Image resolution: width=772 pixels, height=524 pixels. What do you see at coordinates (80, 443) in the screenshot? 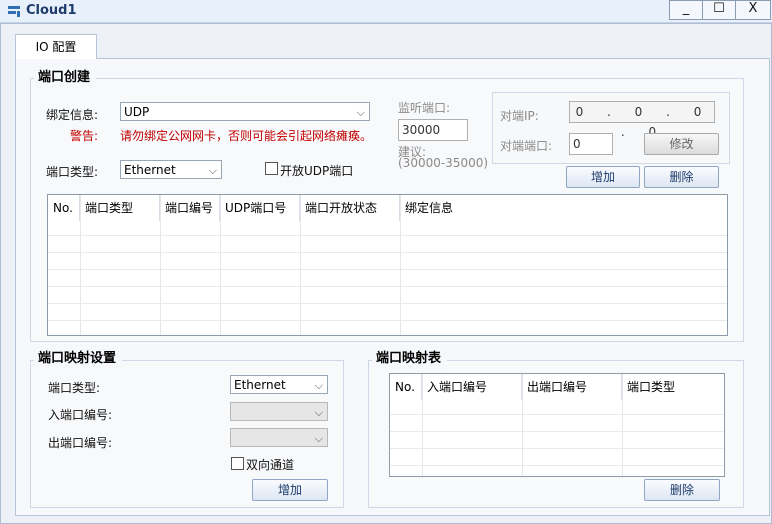
I see `out-port-label: 出端口编号:` at bounding box center [80, 443].